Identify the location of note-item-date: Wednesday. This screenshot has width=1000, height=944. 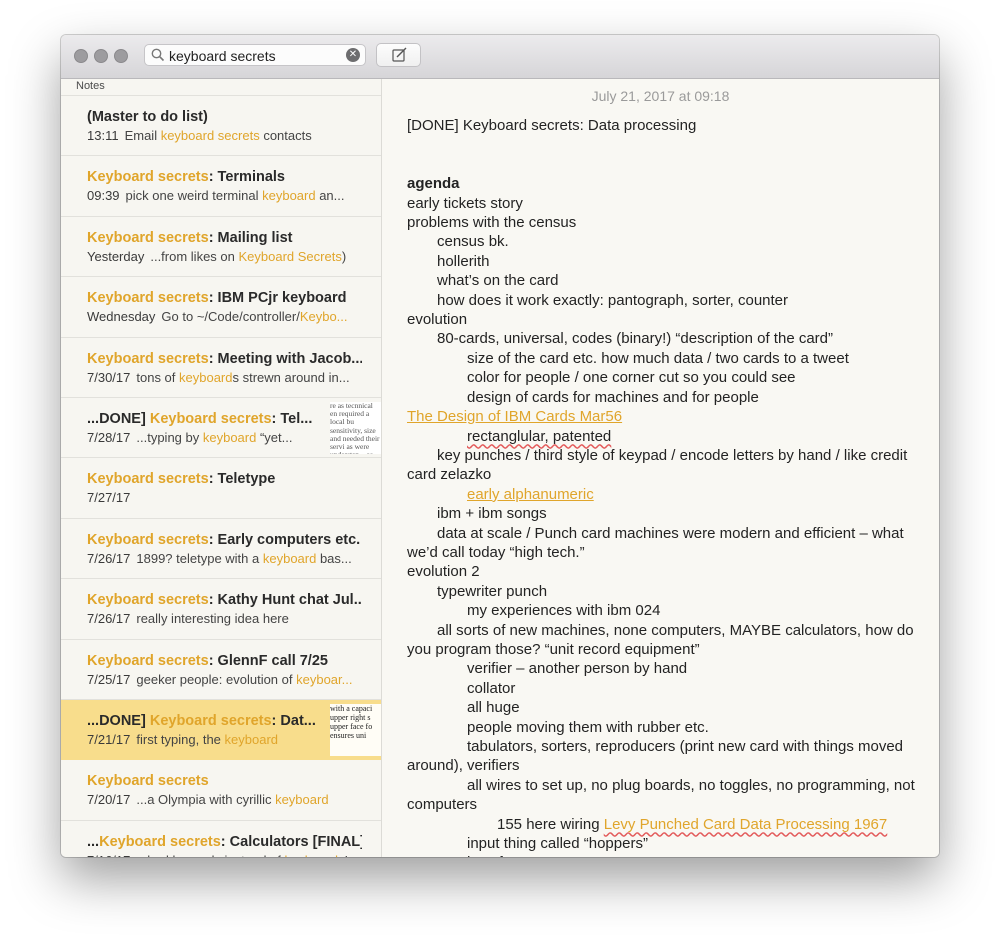
(121, 317).